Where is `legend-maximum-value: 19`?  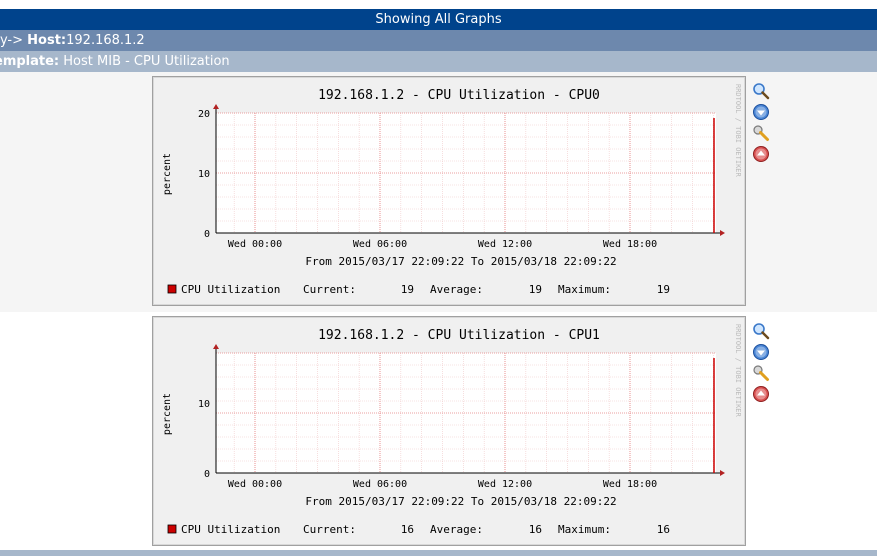 legend-maximum-value: 19 is located at coordinates (663, 289).